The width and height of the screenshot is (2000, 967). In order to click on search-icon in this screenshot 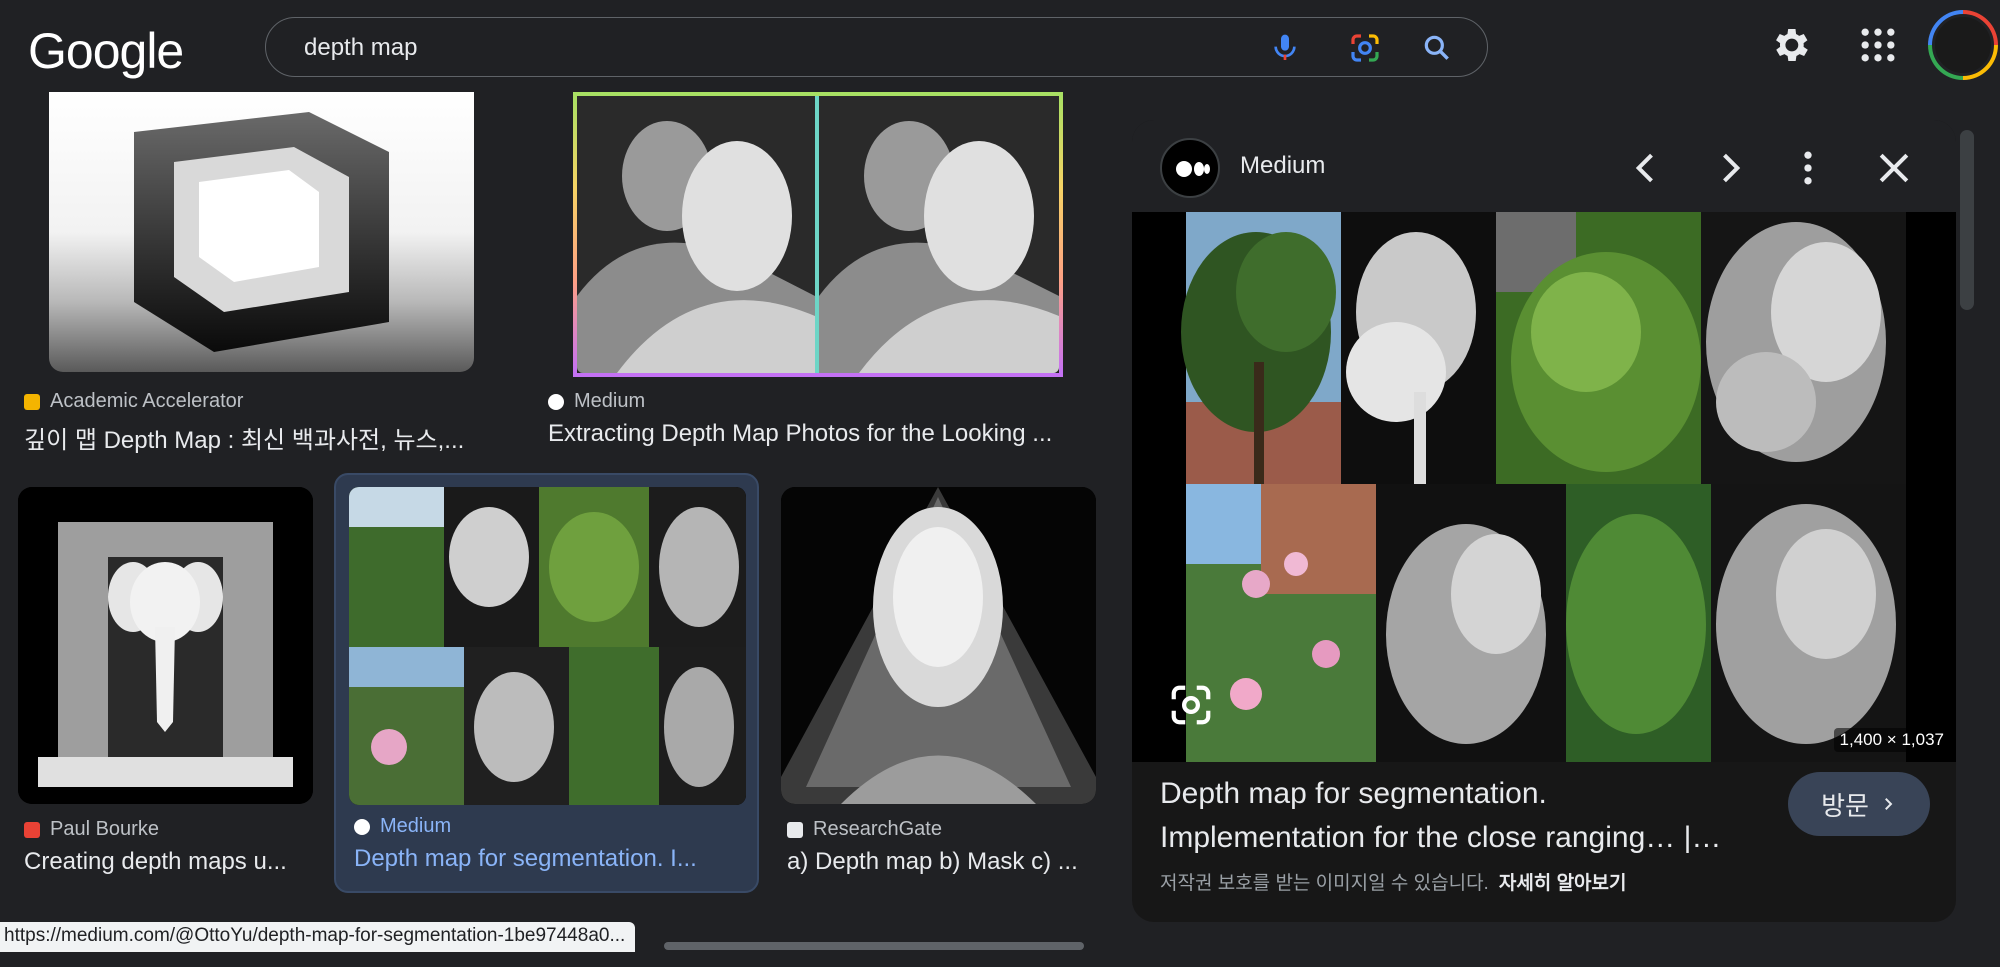, I will do `click(1437, 48)`.